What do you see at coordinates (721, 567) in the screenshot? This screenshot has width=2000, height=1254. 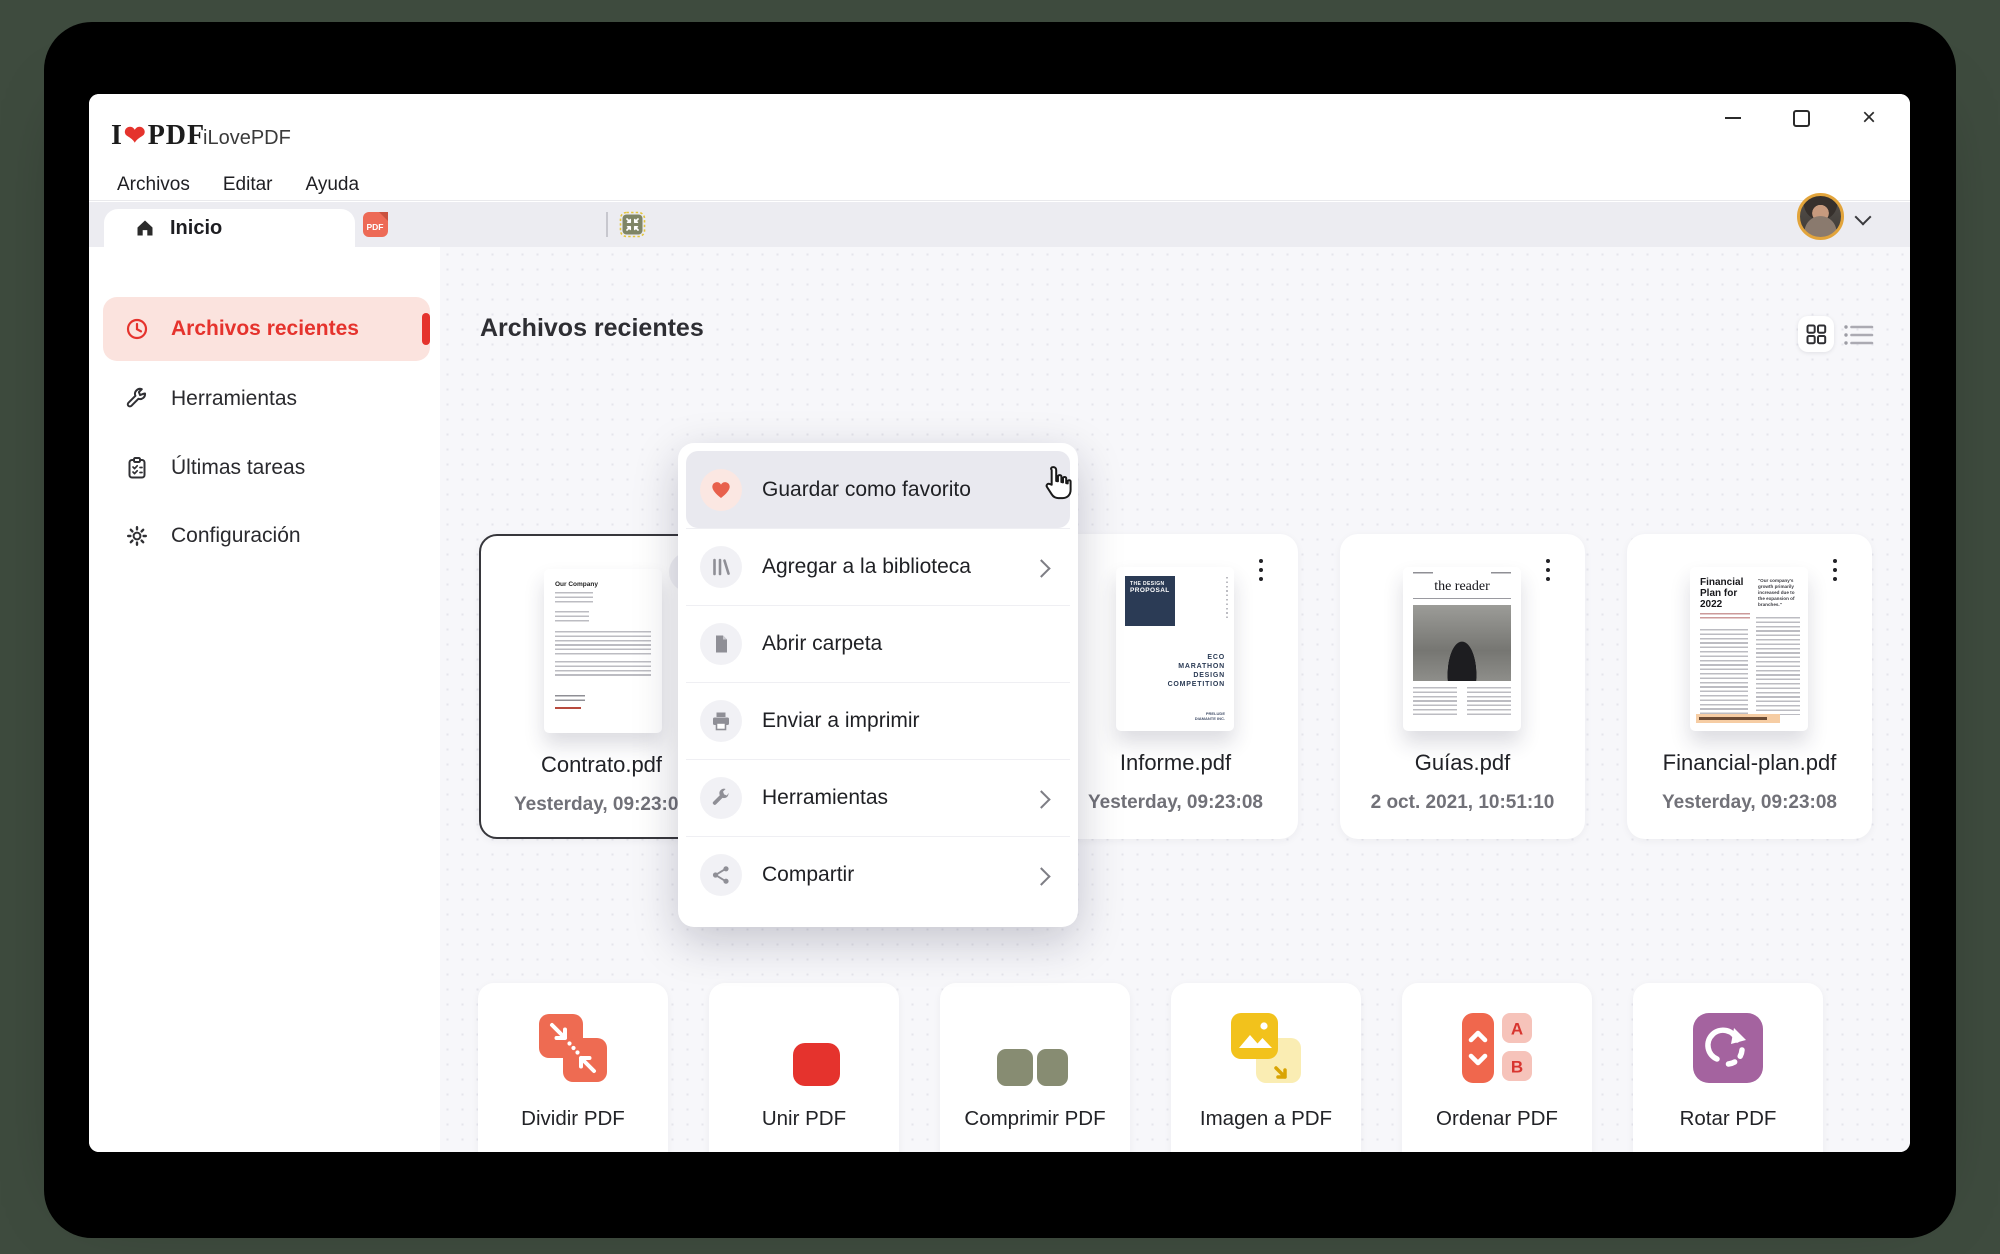 I see `library-icon` at bounding box center [721, 567].